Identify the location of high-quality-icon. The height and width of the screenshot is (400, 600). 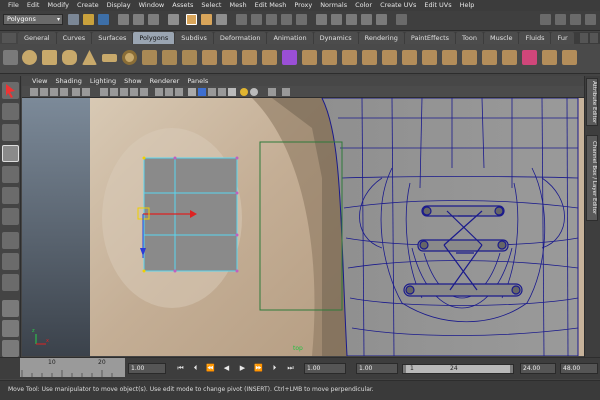
(244, 92).